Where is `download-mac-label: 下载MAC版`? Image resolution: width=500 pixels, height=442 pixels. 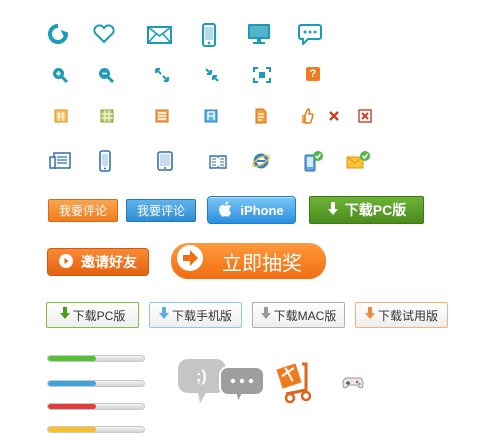 download-mac-label: 下载MAC版 is located at coordinates (305, 315).